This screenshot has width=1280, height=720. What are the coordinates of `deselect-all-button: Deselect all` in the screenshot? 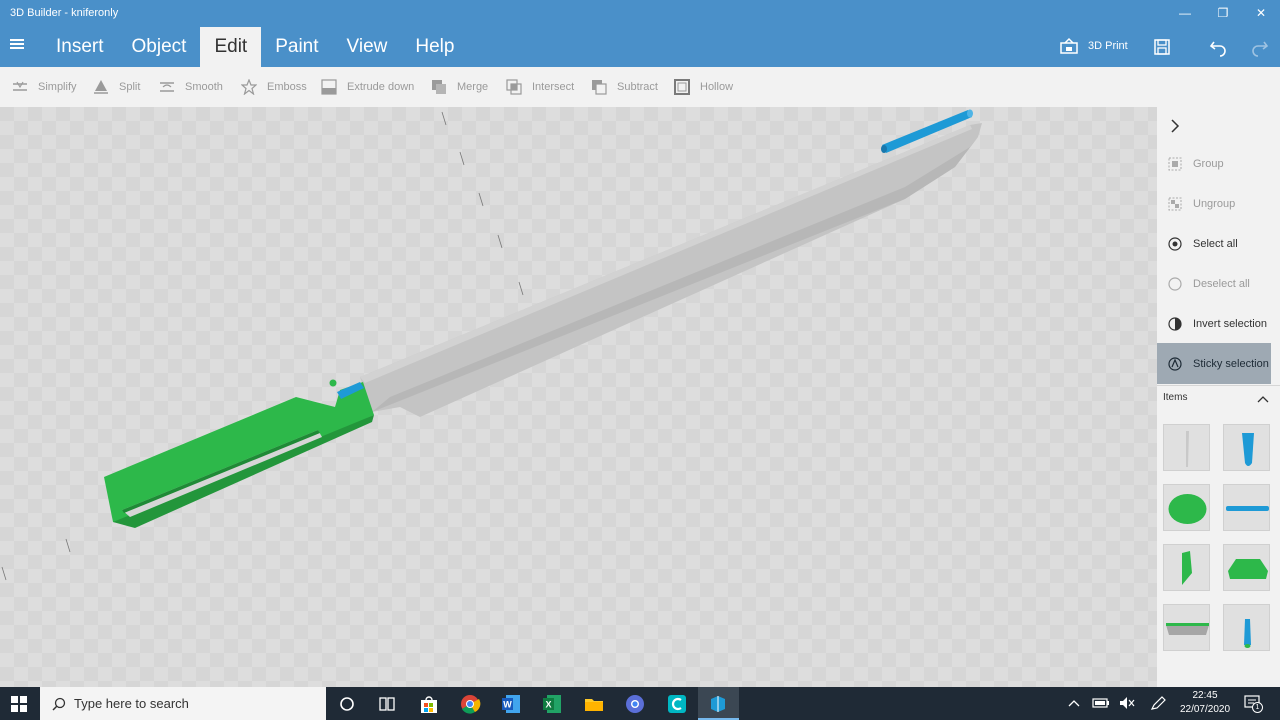 It's located at (1218, 284).